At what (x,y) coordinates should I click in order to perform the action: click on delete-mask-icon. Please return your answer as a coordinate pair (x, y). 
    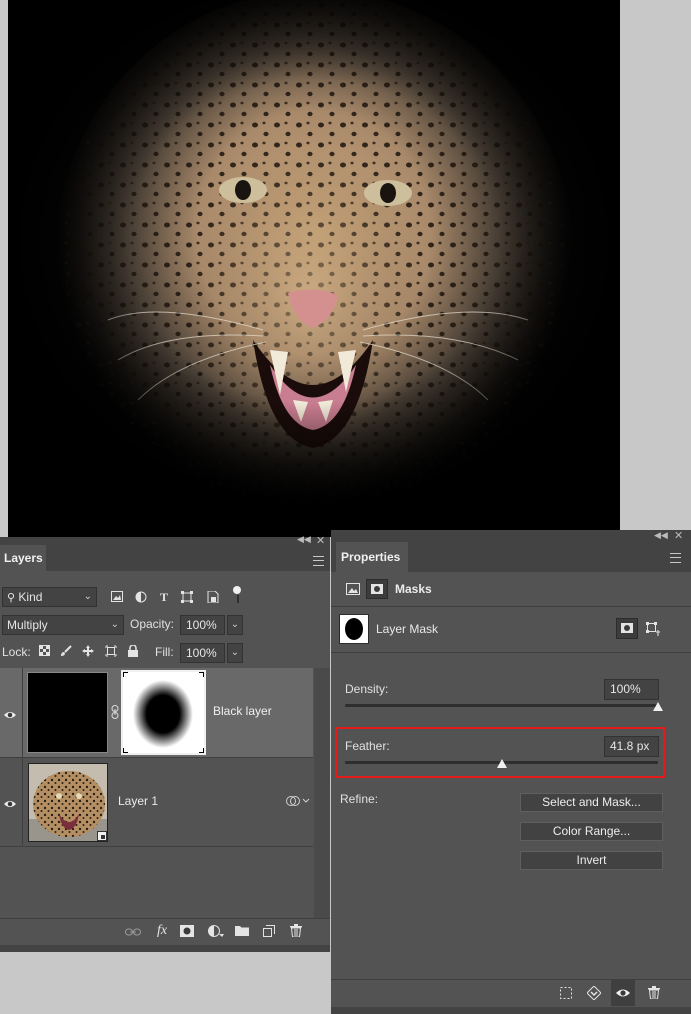
    Looking at the image, I should click on (654, 994).